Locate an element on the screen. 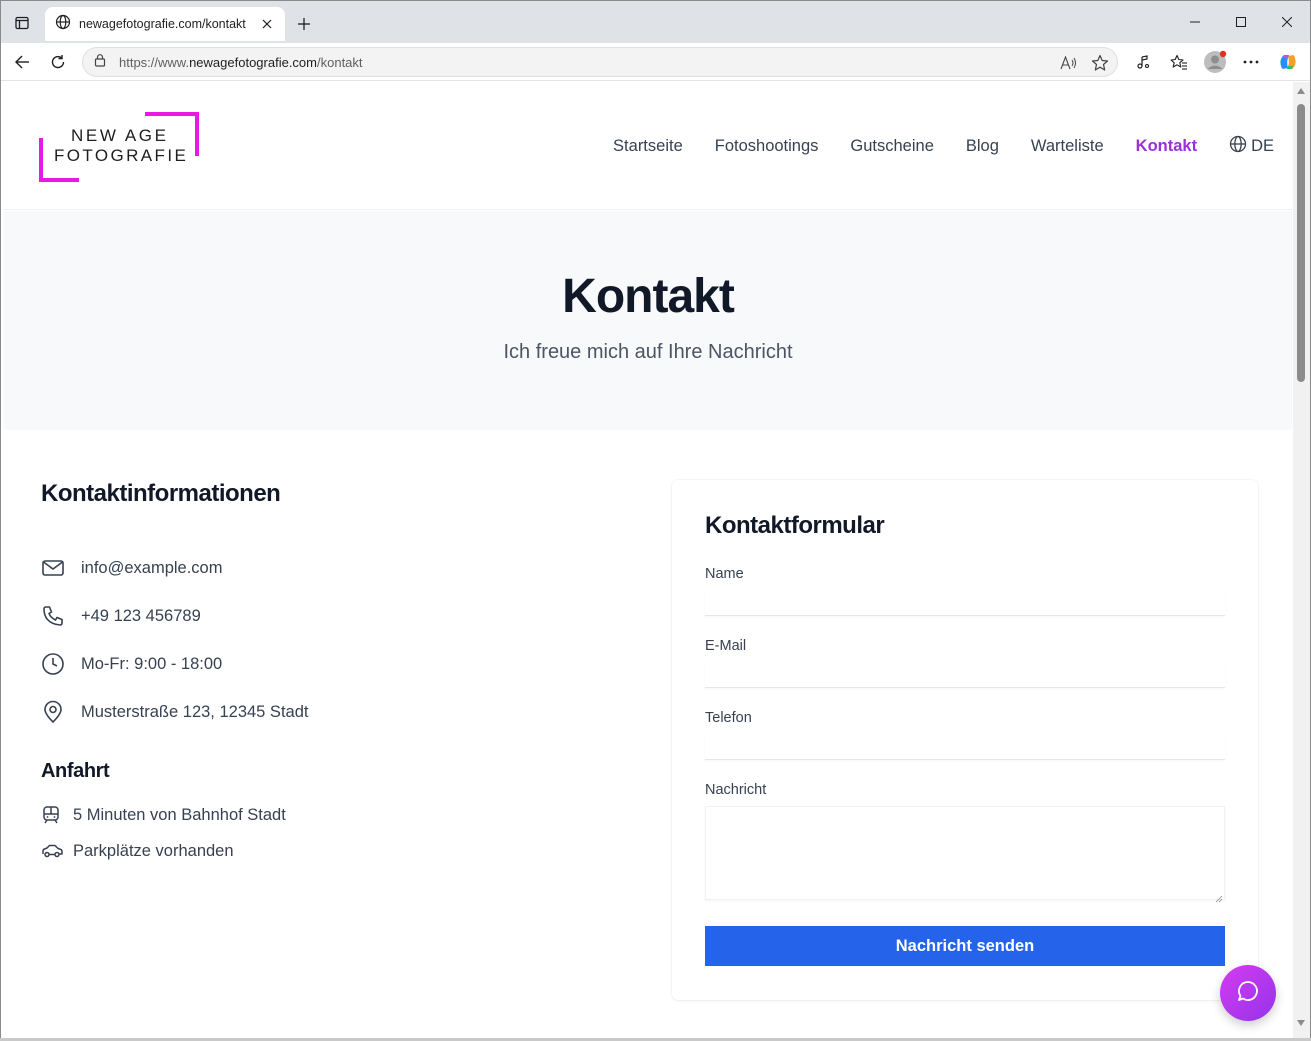  mail-icon is located at coordinates (55, 568).